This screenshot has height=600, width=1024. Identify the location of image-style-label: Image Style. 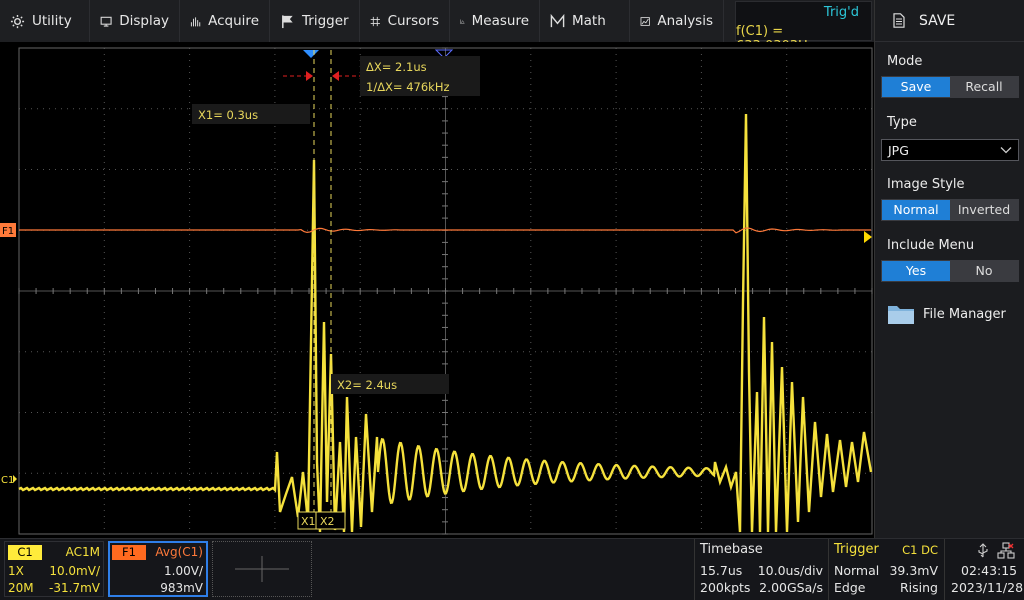
(926, 184).